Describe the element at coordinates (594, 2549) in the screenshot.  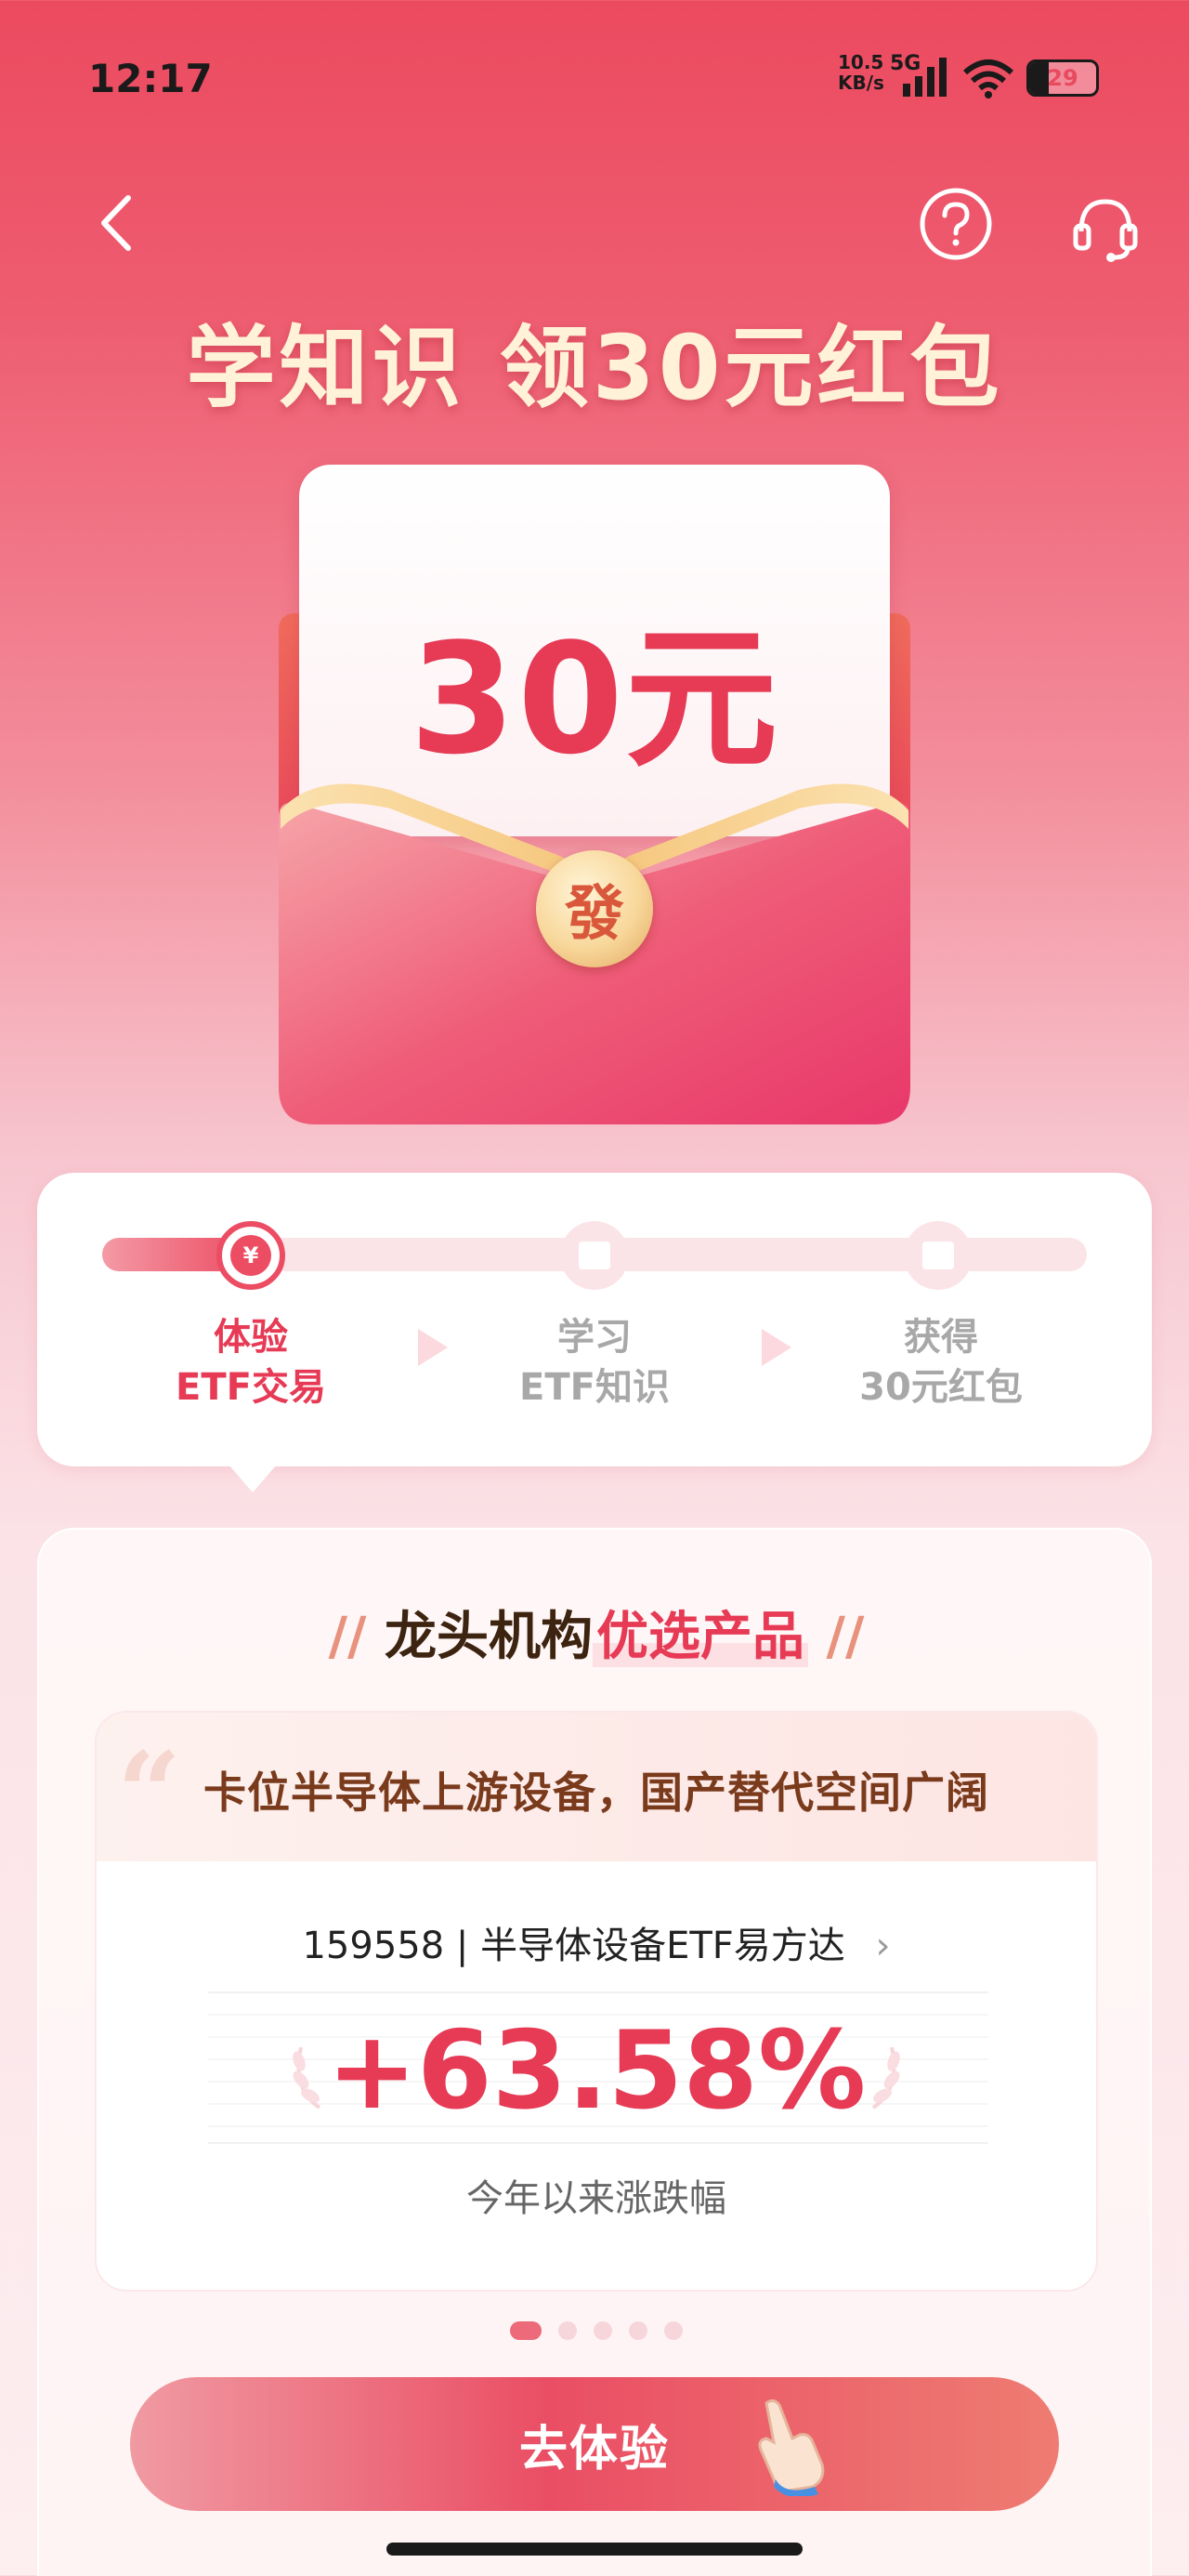
I see `home-indicator` at that location.